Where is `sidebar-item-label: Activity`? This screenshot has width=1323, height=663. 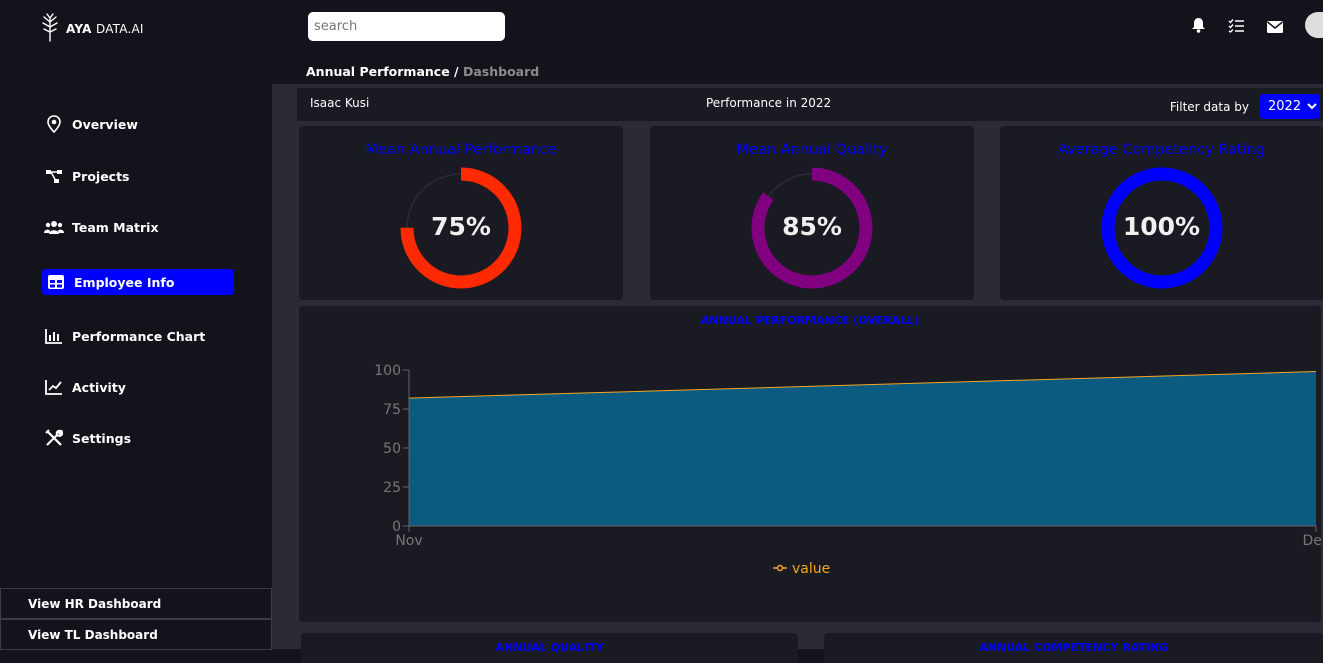
sidebar-item-label: Activity is located at coordinates (99, 387).